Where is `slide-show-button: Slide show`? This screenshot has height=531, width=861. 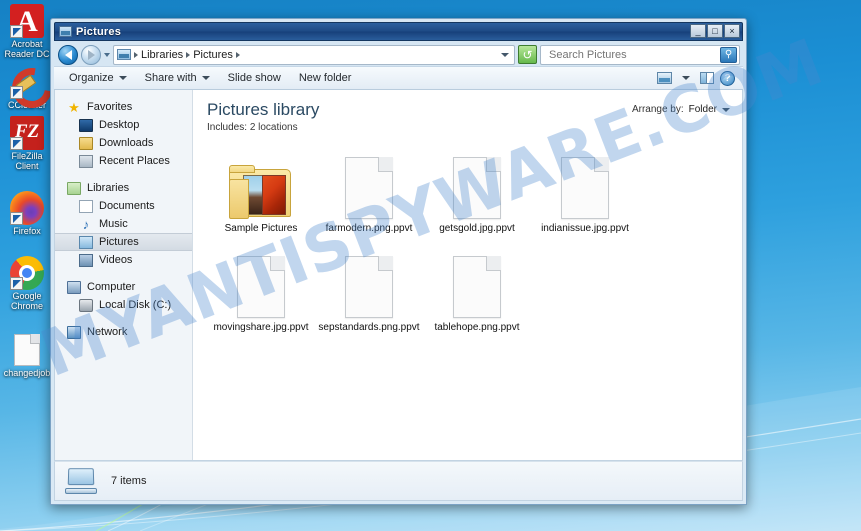 slide-show-button: Slide show is located at coordinates (254, 78).